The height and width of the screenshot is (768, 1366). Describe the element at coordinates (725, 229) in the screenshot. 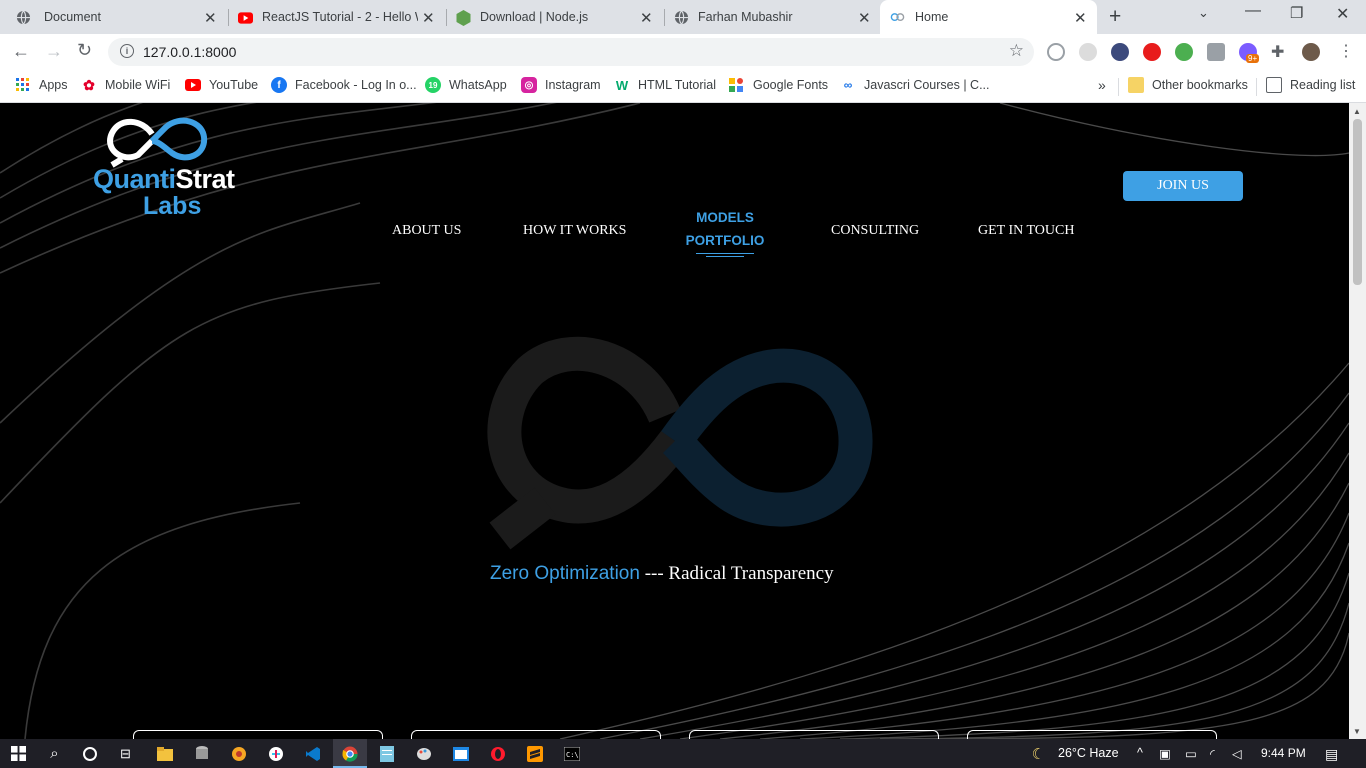

I see `nav-models-portfolio: MODELS PORTFOLIO` at that location.